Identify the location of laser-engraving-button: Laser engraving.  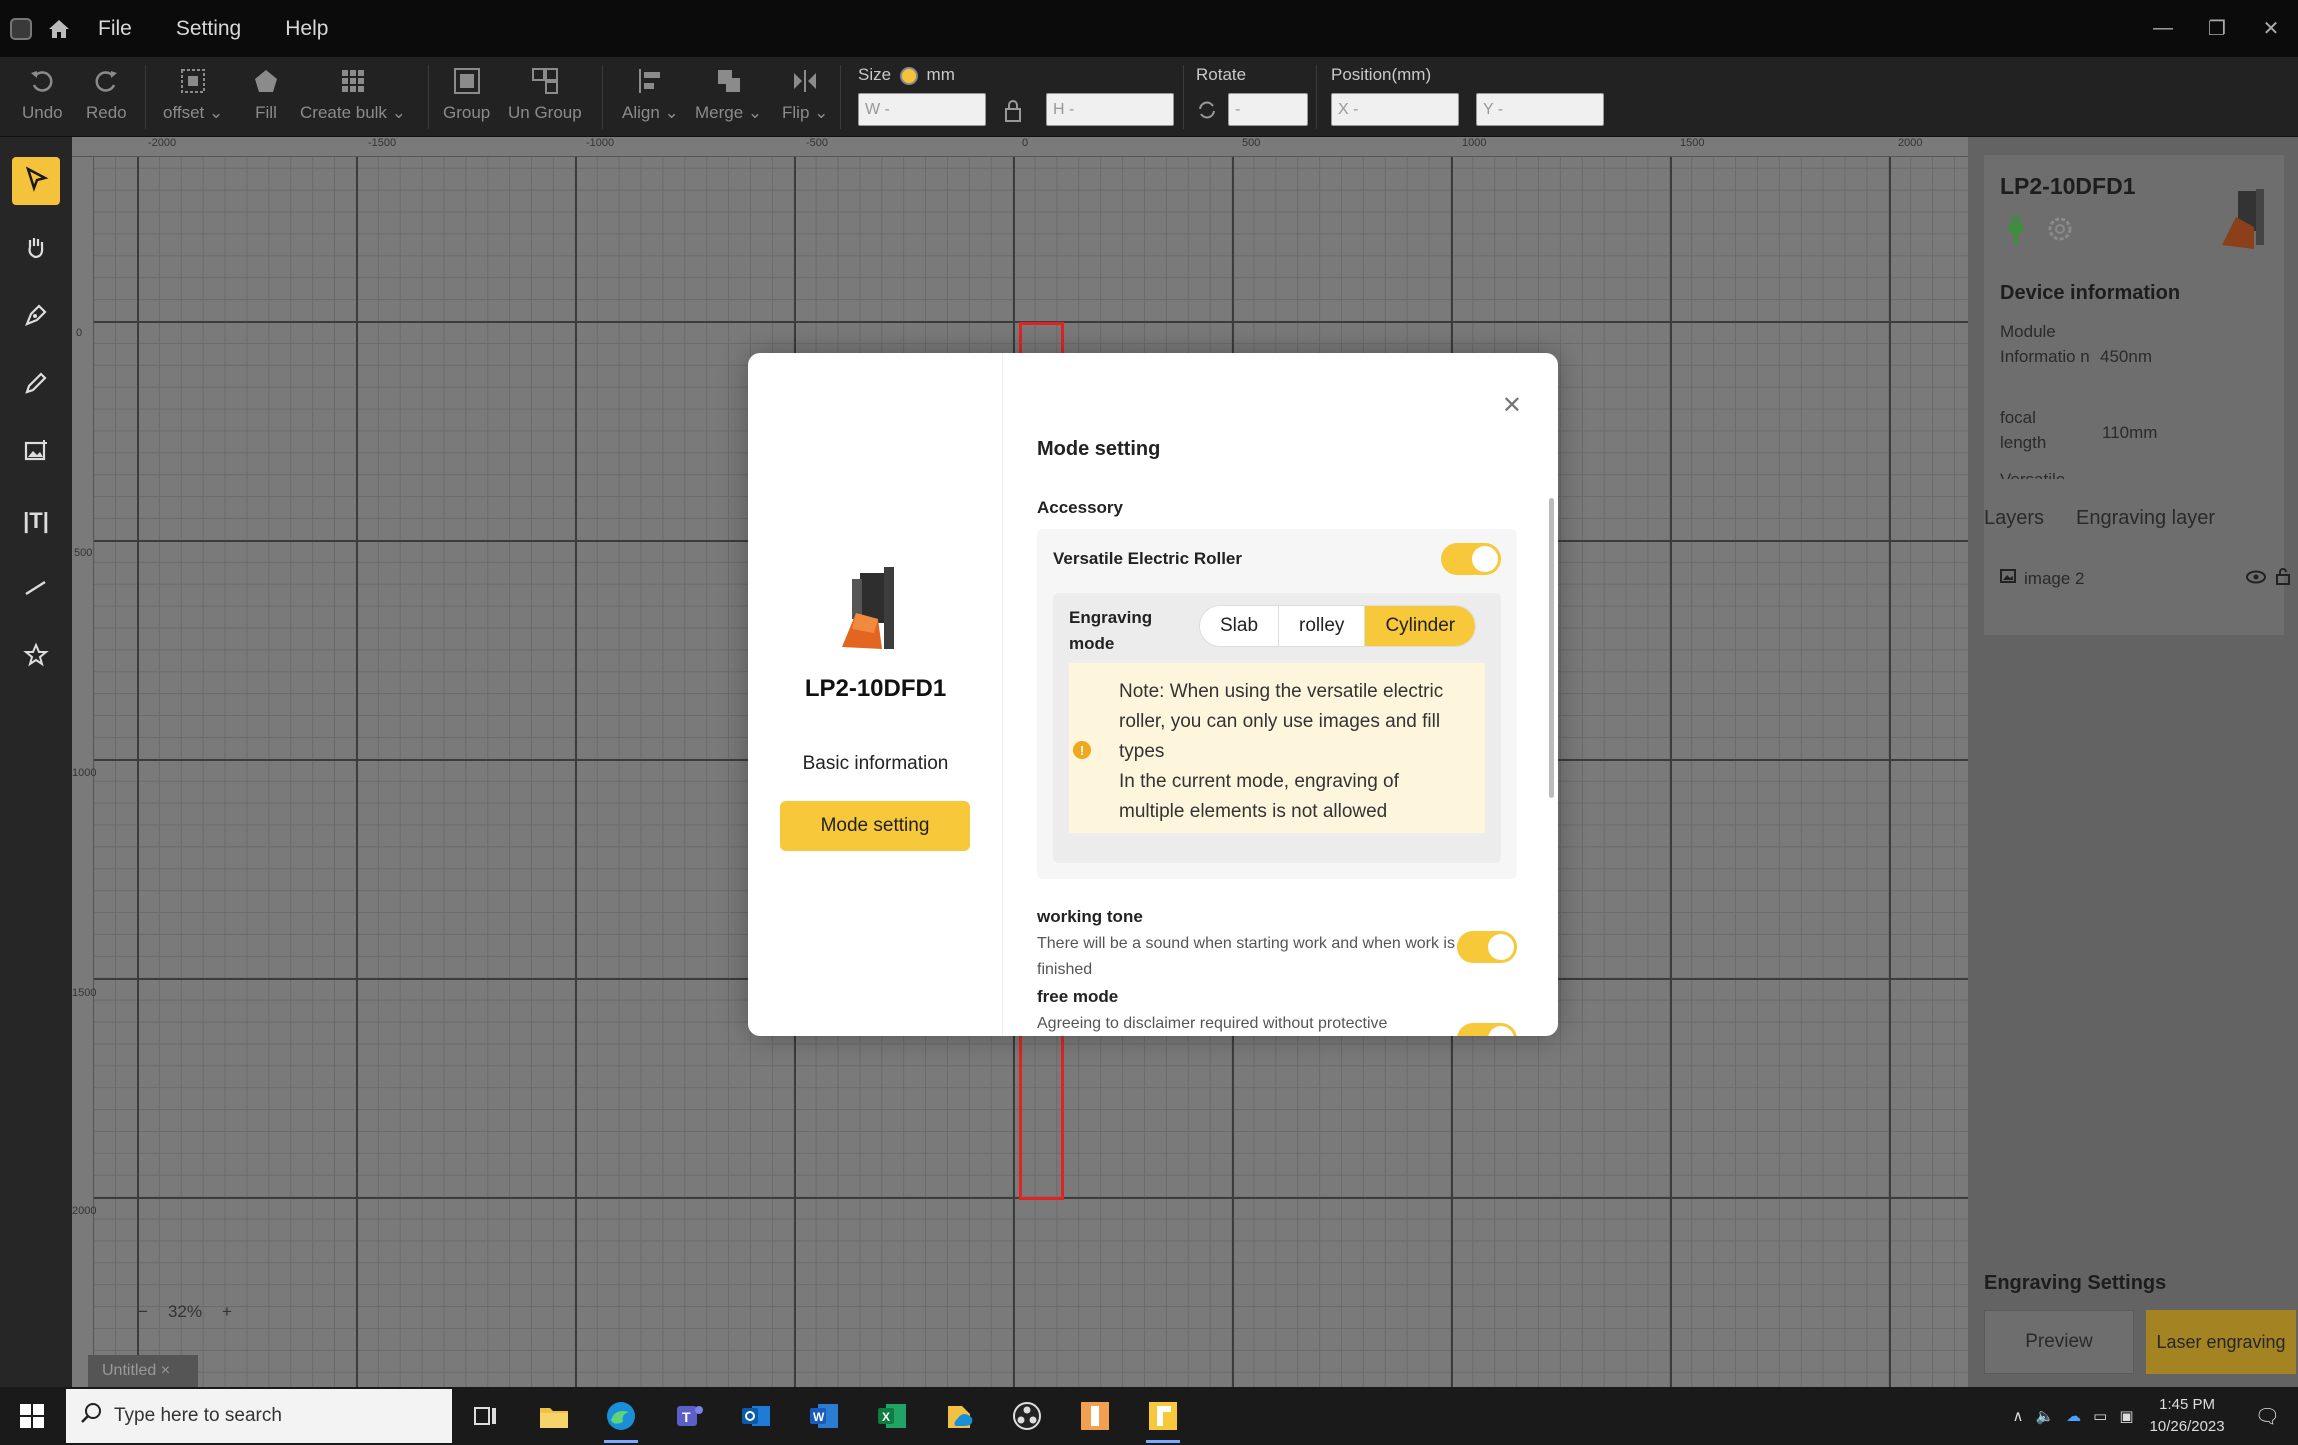
(2221, 1342).